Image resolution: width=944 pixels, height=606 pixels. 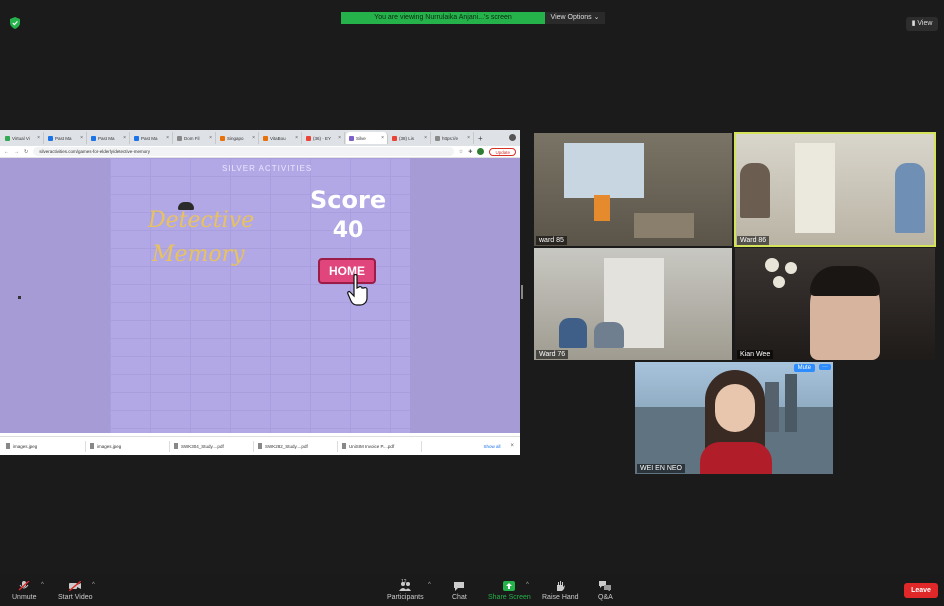 I want to click on split-view-handle, so click(x=522, y=292).